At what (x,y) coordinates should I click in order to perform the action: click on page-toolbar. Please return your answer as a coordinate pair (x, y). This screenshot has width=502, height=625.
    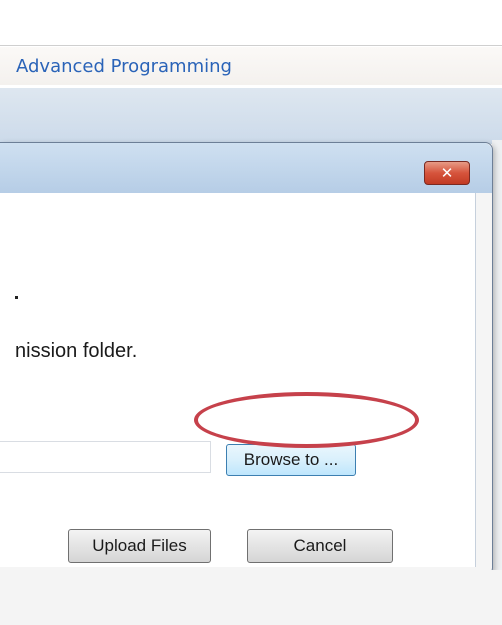
    Looking at the image, I should click on (251, 116).